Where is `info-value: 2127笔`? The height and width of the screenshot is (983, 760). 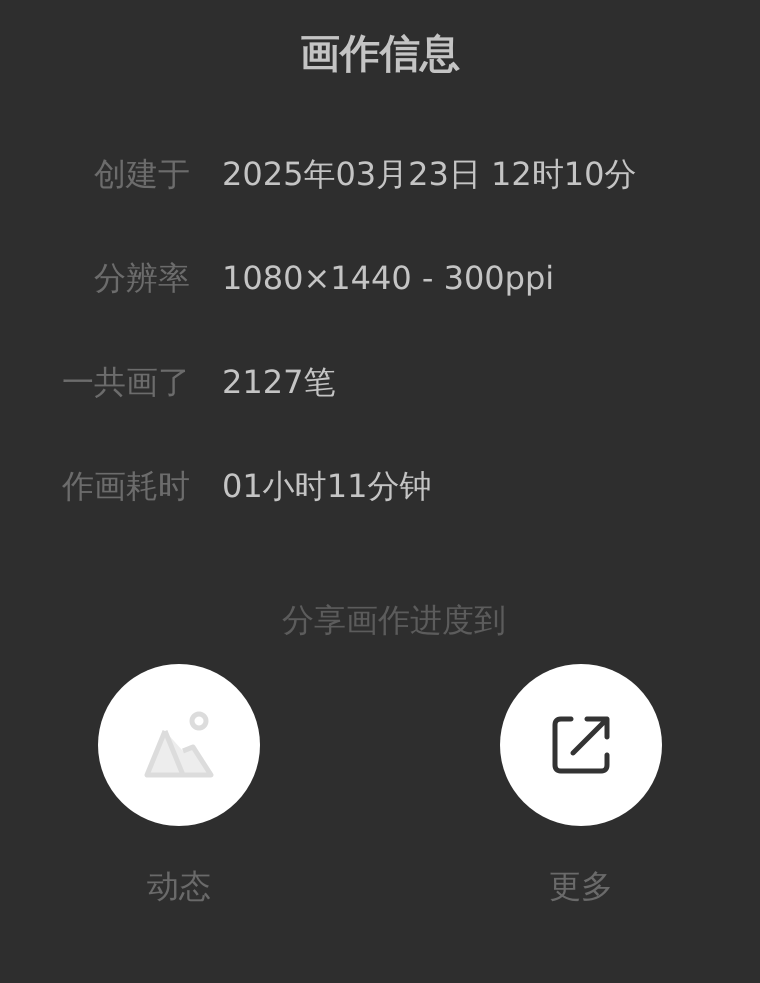 info-value: 2127笔 is located at coordinates (279, 382).